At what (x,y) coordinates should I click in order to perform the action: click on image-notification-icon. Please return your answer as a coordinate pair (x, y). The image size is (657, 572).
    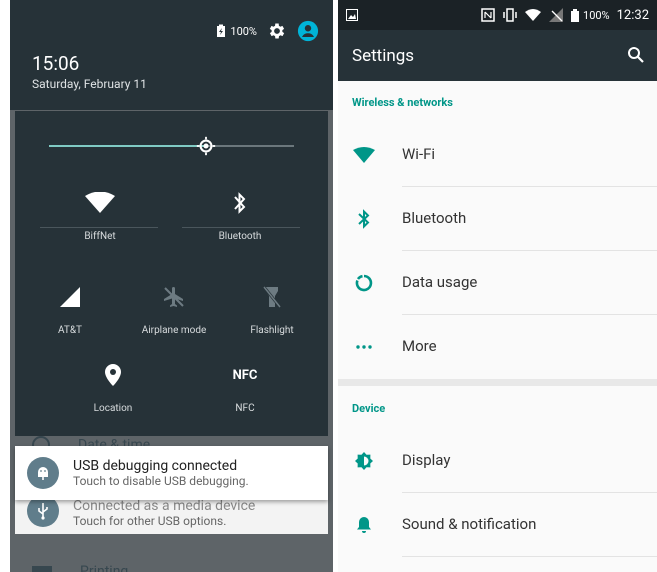
    Looking at the image, I should click on (352, 15).